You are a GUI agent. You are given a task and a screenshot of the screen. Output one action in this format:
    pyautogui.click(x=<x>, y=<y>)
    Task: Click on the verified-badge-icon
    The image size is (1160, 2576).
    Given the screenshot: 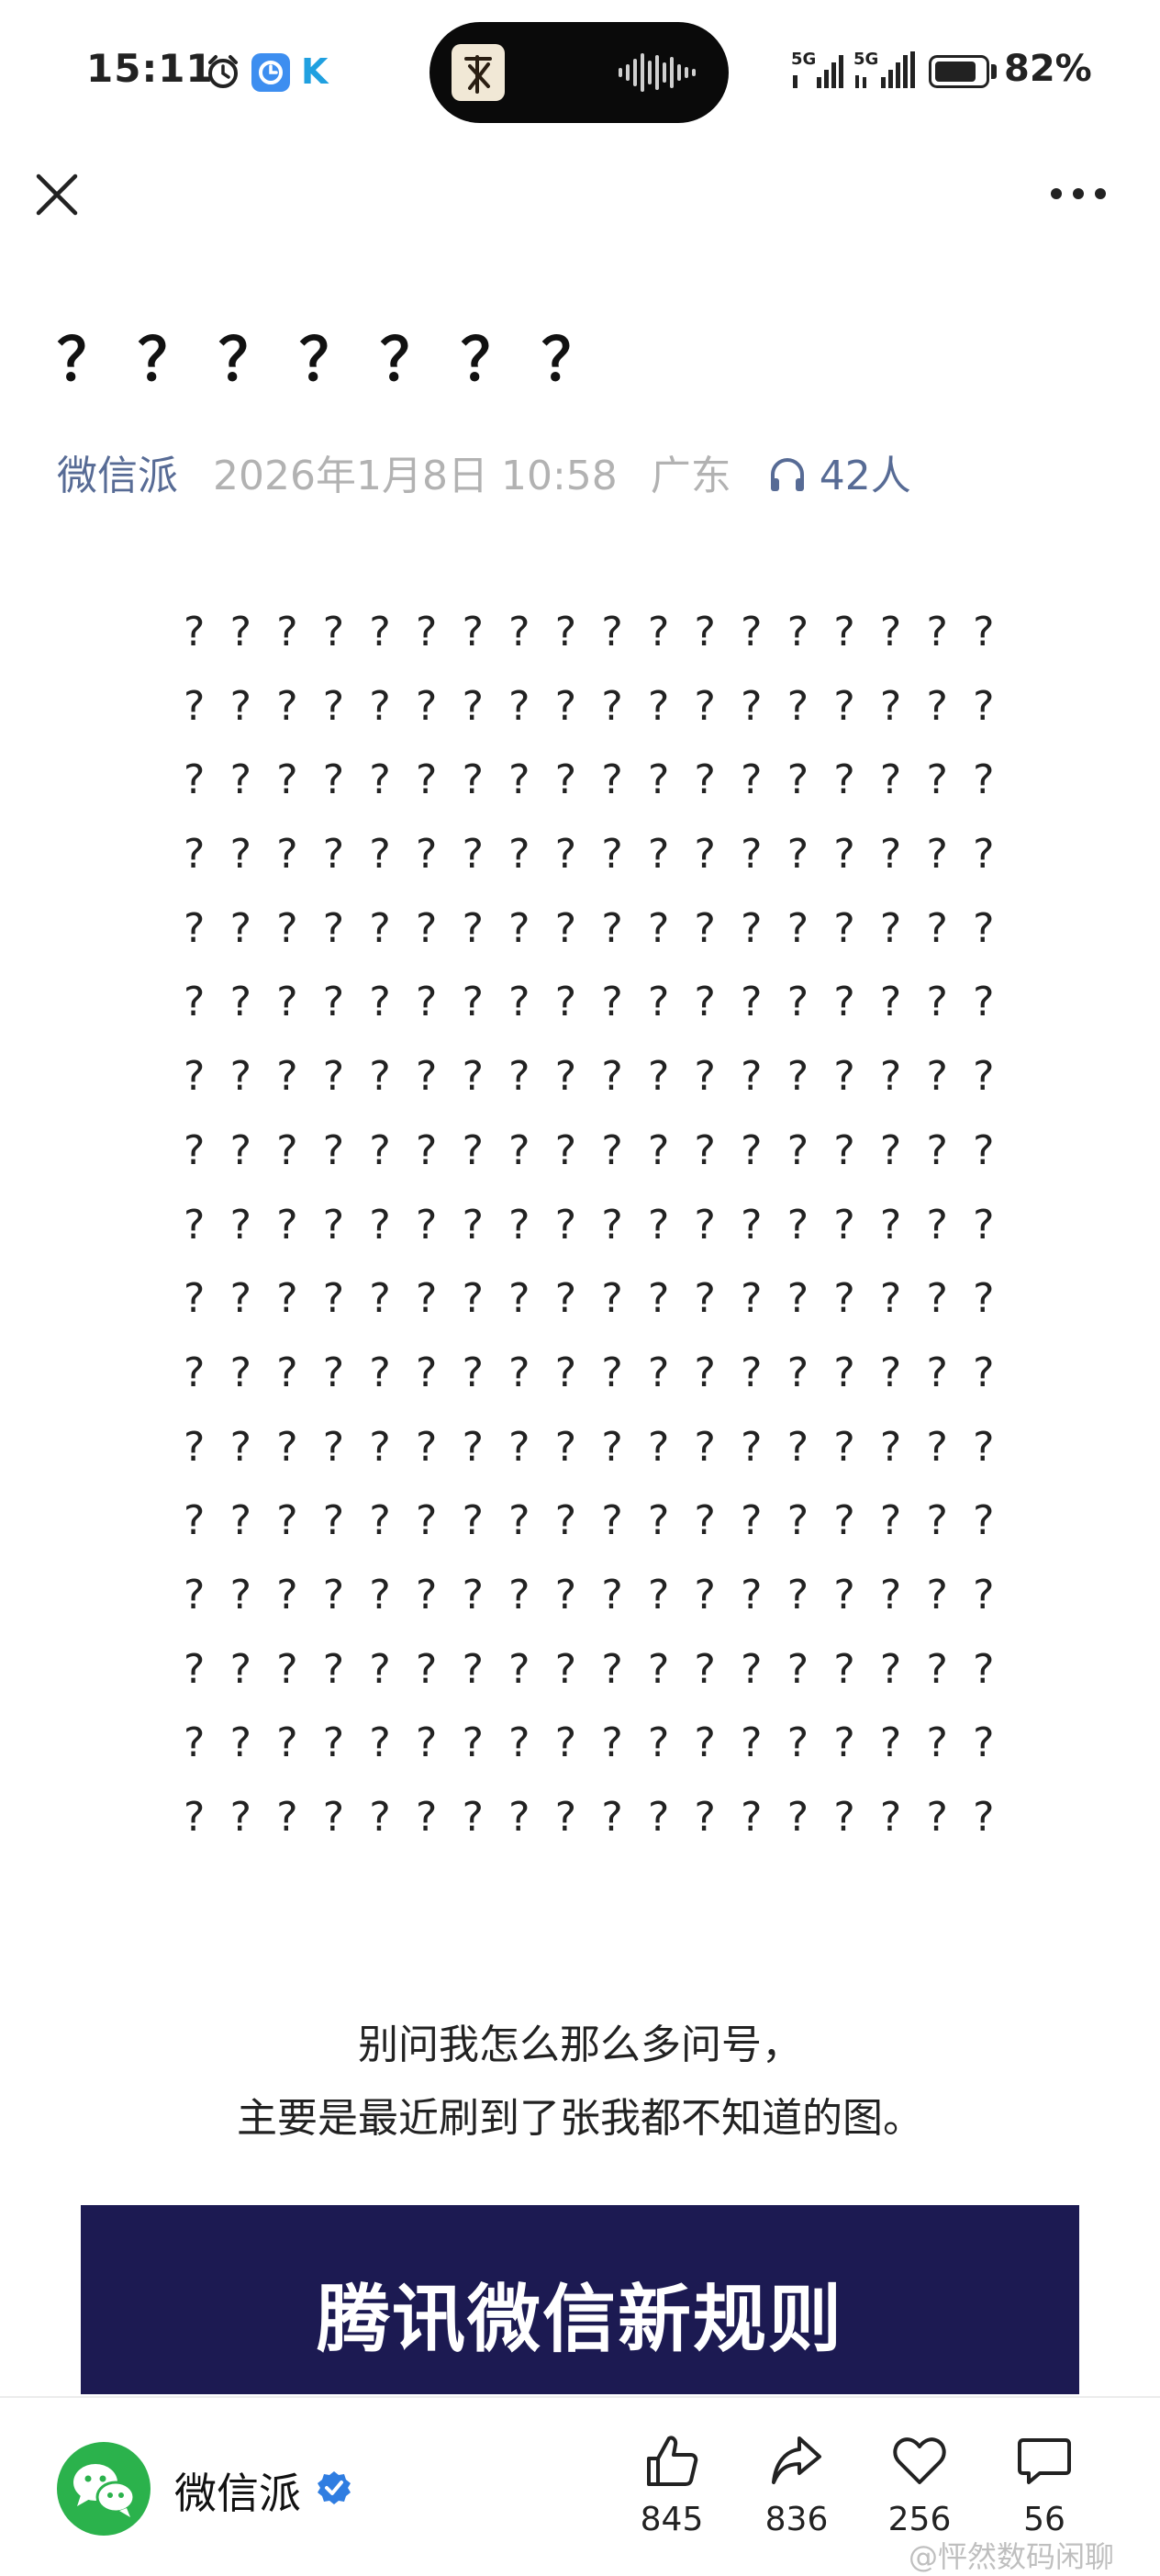 What is the action you would take?
    pyautogui.click(x=334, y=2487)
    